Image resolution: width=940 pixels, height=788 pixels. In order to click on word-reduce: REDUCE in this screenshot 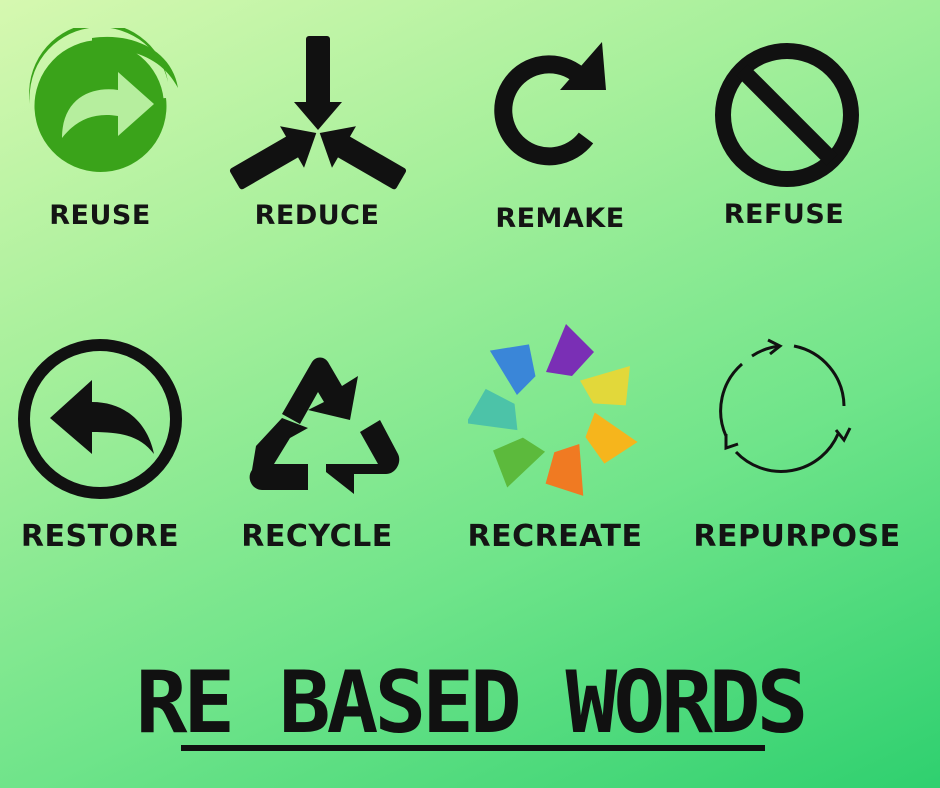, I will do `click(317, 215)`.